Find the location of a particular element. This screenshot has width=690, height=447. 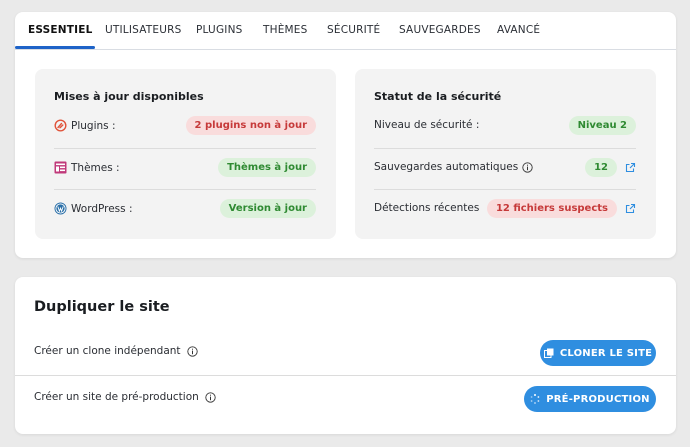

clone-site-button: CLONER LE SITE is located at coordinates (598, 353).